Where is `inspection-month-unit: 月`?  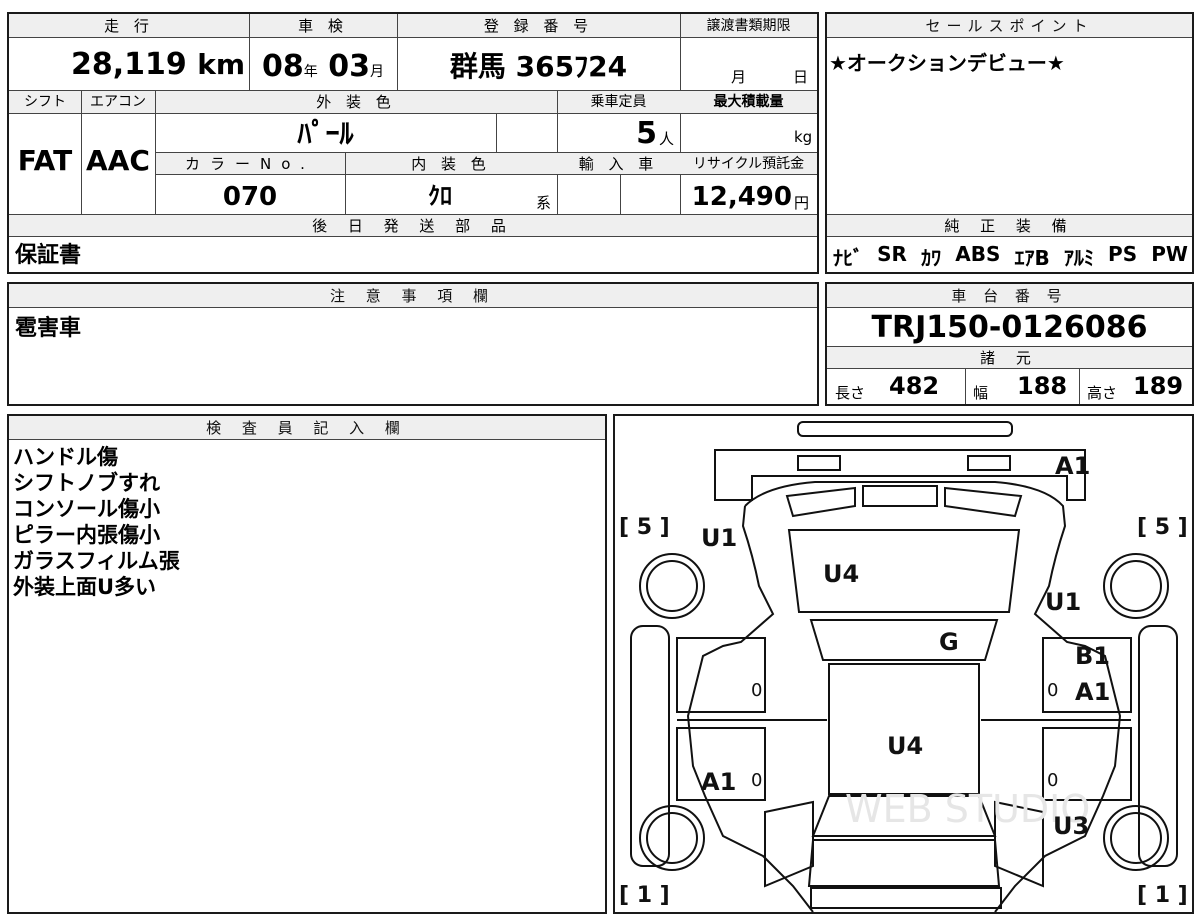 inspection-month-unit: 月 is located at coordinates (376, 72).